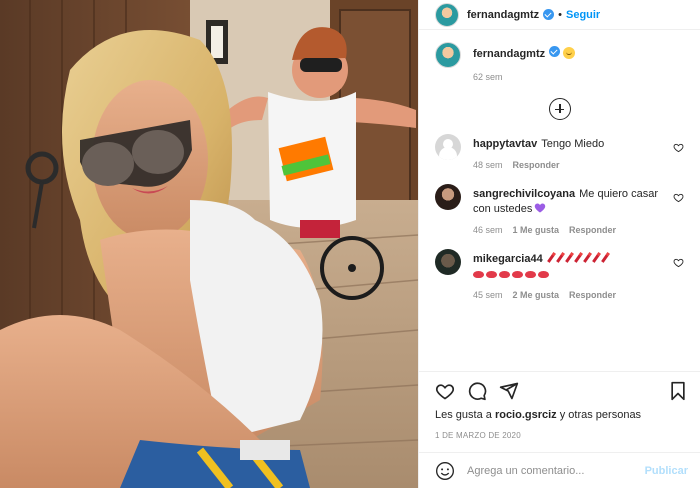 The width and height of the screenshot is (700, 488). What do you see at coordinates (488, 230) in the screenshot?
I see `comment-time: 46 sem` at bounding box center [488, 230].